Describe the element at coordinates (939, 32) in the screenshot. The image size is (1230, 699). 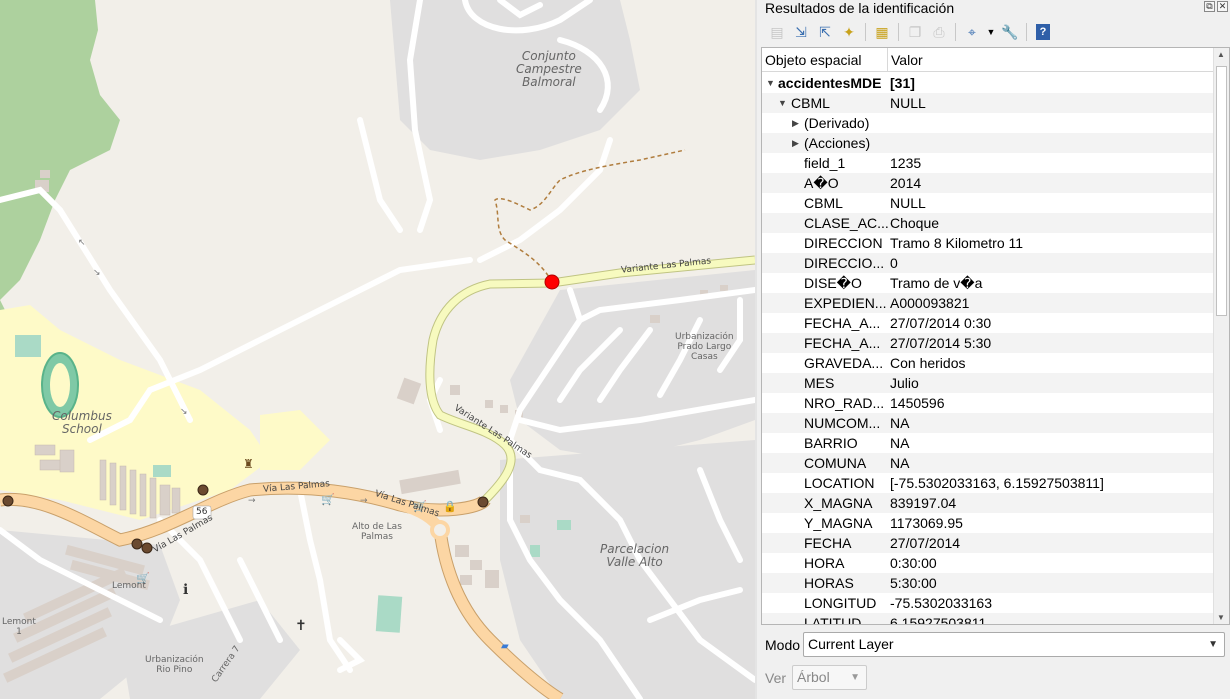
I see `print-icon: ⎙` at that location.